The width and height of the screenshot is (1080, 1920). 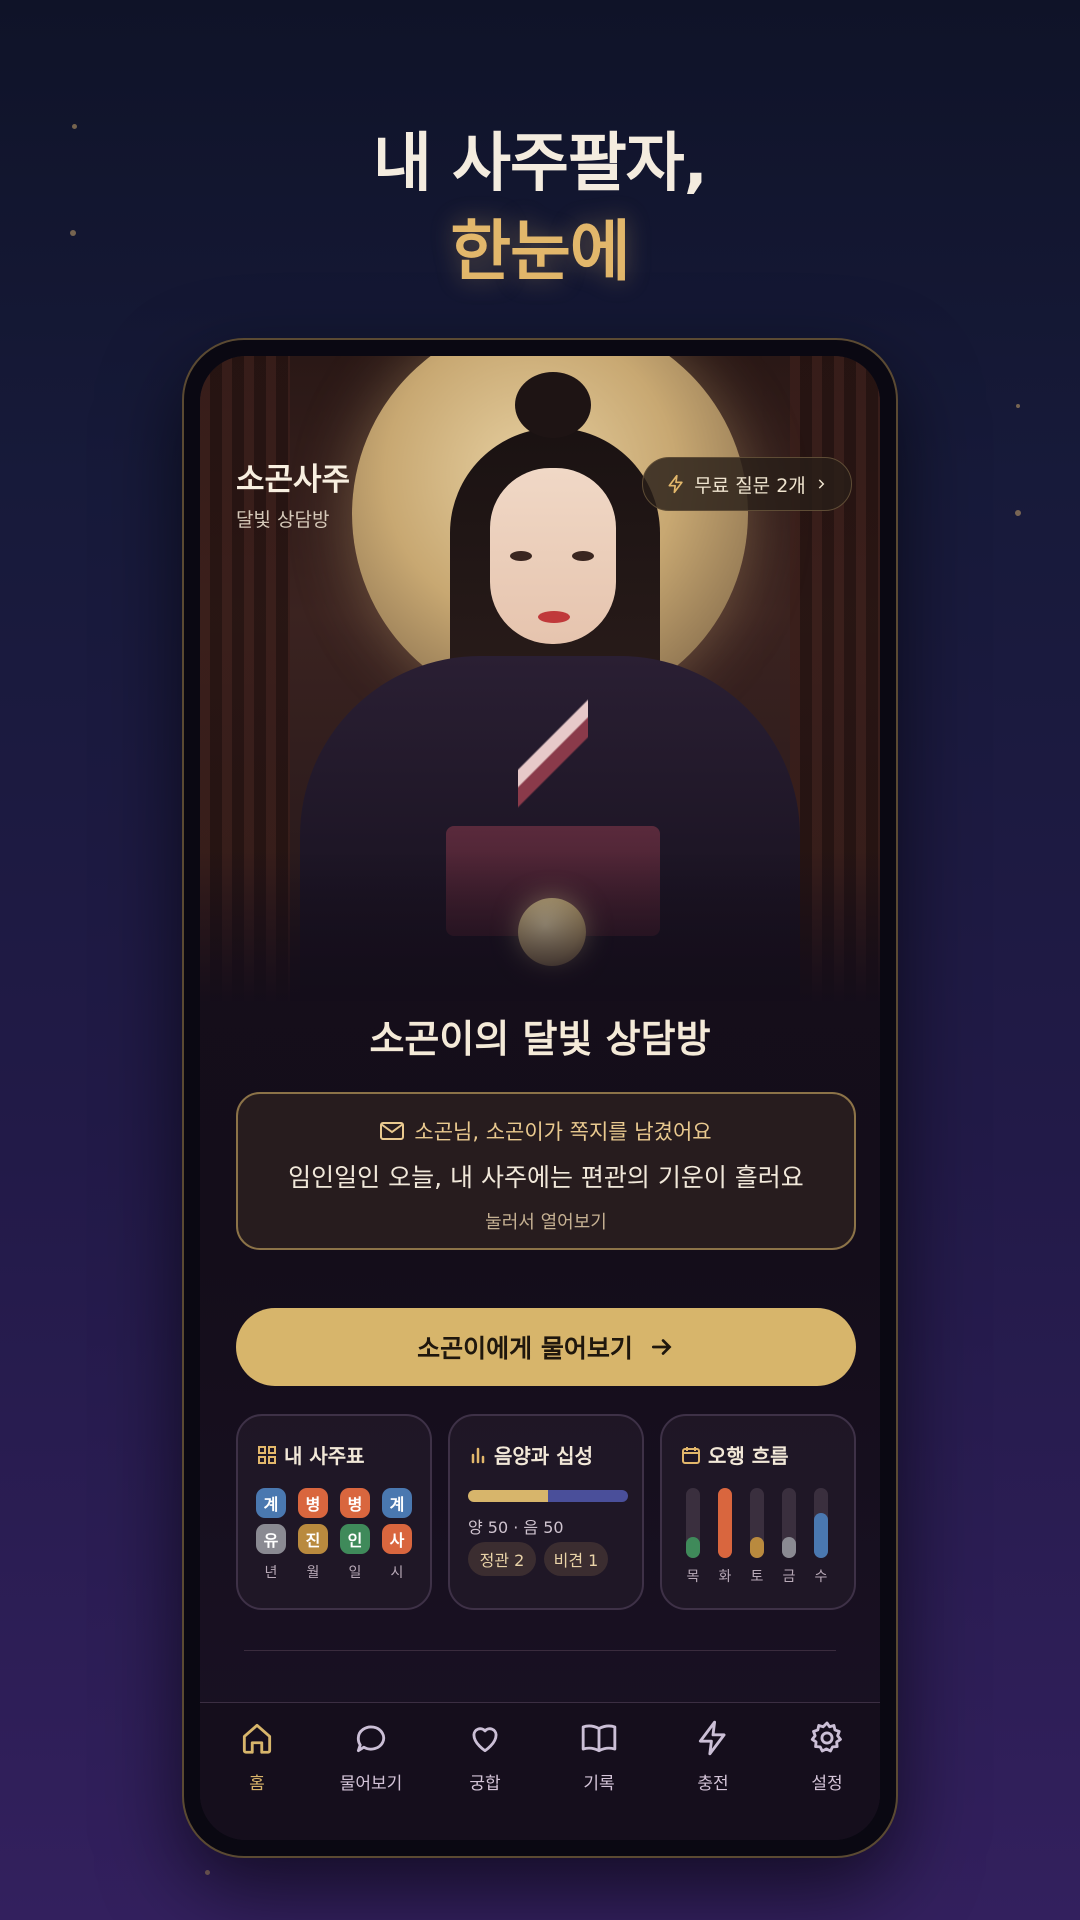 I want to click on nav-item-5: 충전, so click(x=713, y=1756).